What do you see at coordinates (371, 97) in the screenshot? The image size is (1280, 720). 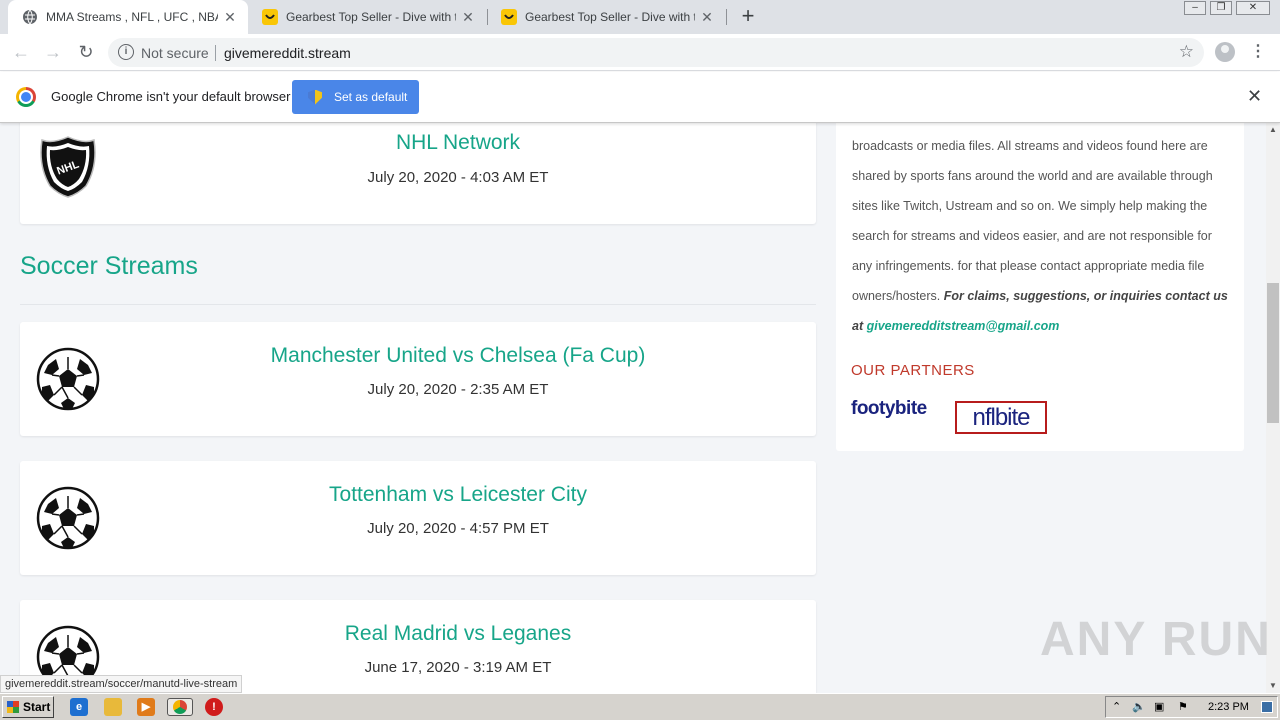 I see `set-as-default-label: Set as default` at bounding box center [371, 97].